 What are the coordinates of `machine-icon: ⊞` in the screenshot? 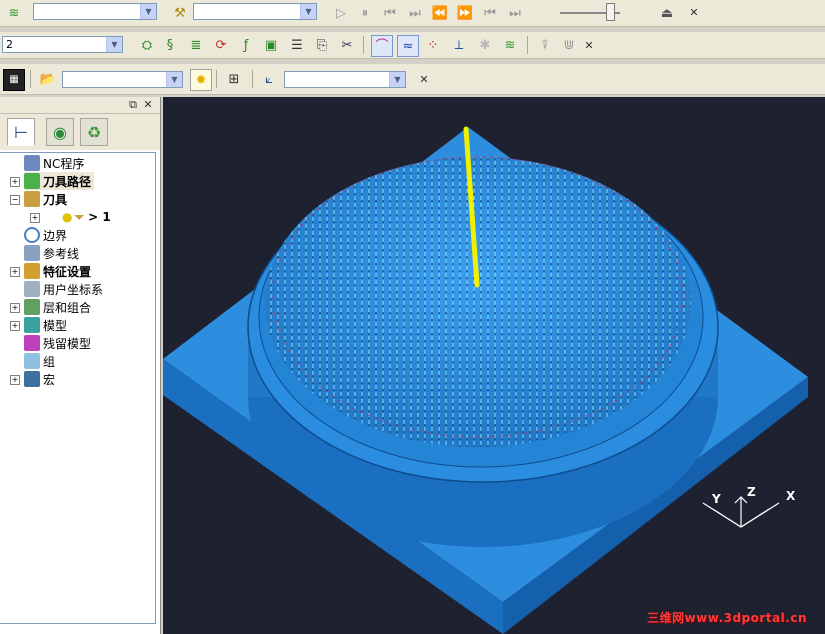 It's located at (234, 79).